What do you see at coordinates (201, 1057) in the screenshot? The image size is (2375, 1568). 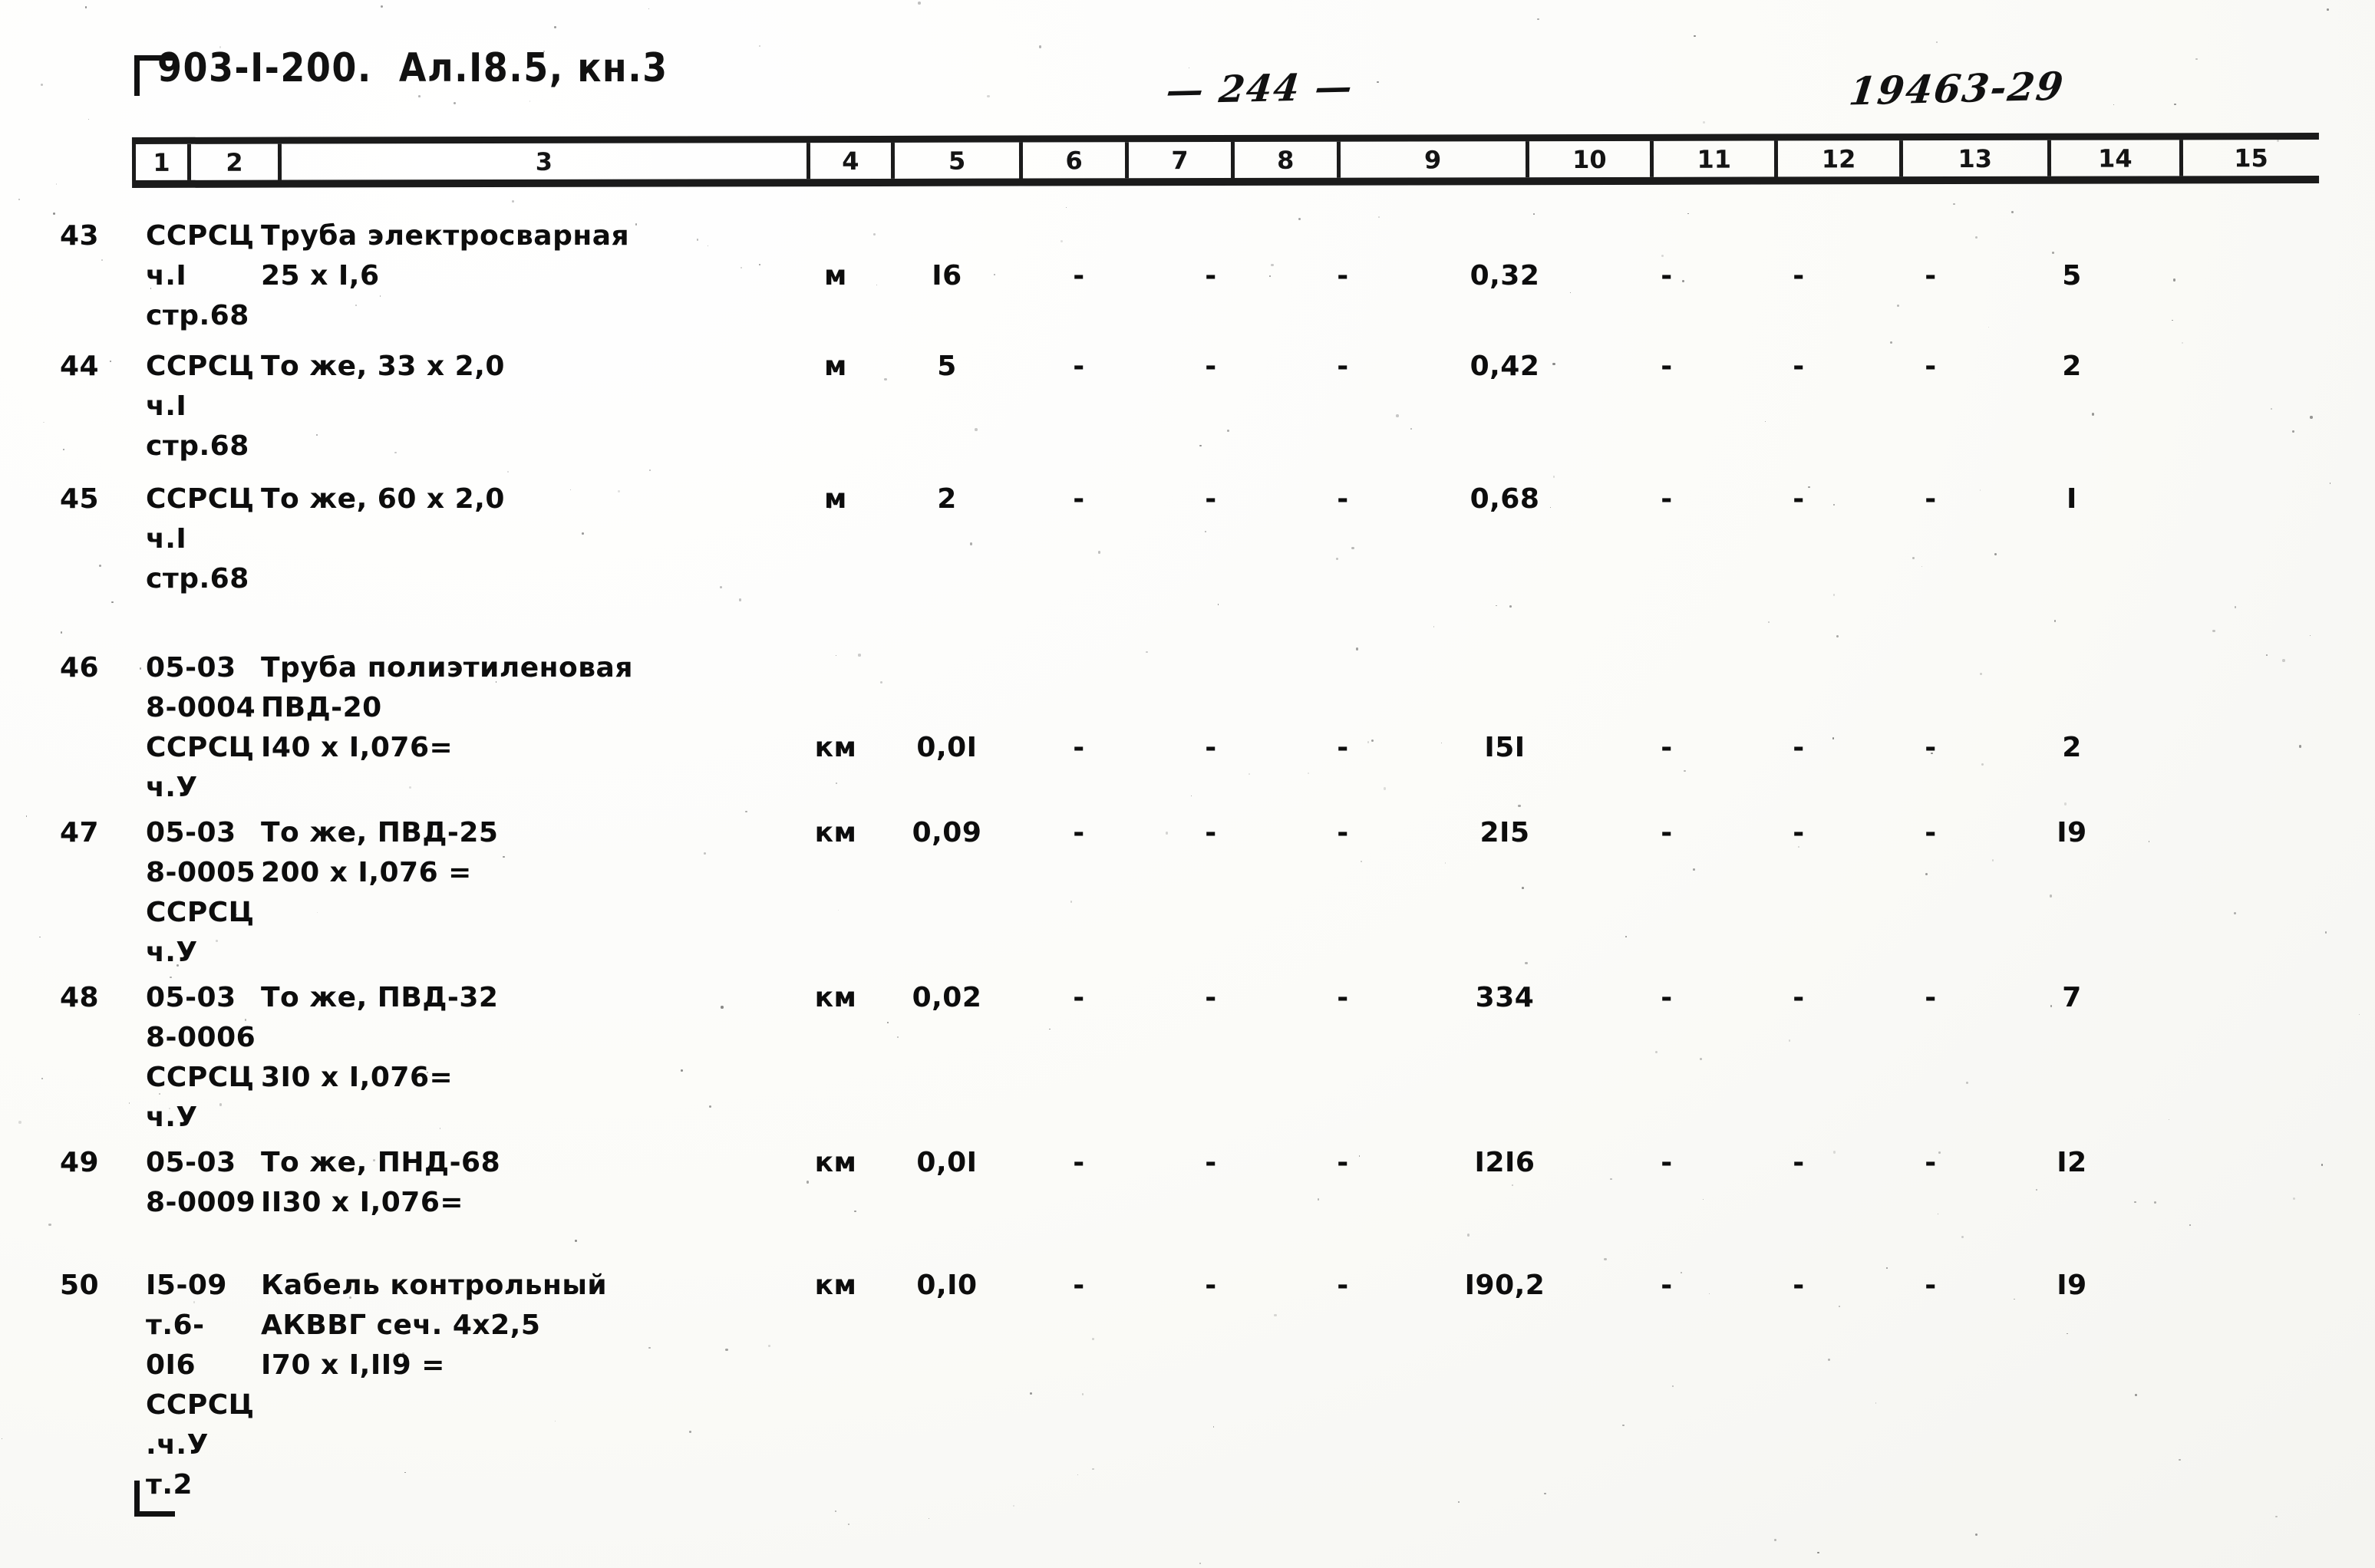 I see `row-source-code: 05-03 8-0006 ССРСЦ ч.У` at bounding box center [201, 1057].